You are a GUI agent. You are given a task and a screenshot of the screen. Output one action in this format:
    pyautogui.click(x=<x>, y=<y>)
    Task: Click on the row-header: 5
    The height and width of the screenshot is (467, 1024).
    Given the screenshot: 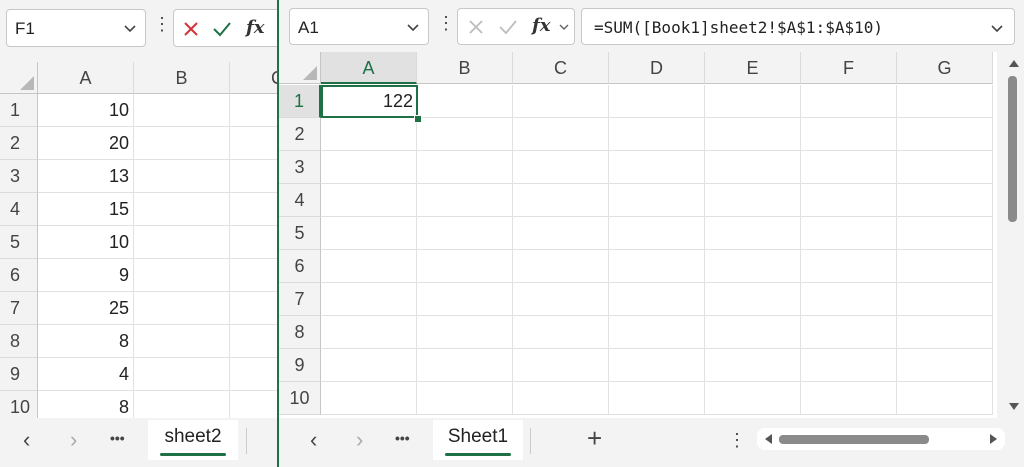 What is the action you would take?
    pyautogui.click(x=300, y=233)
    